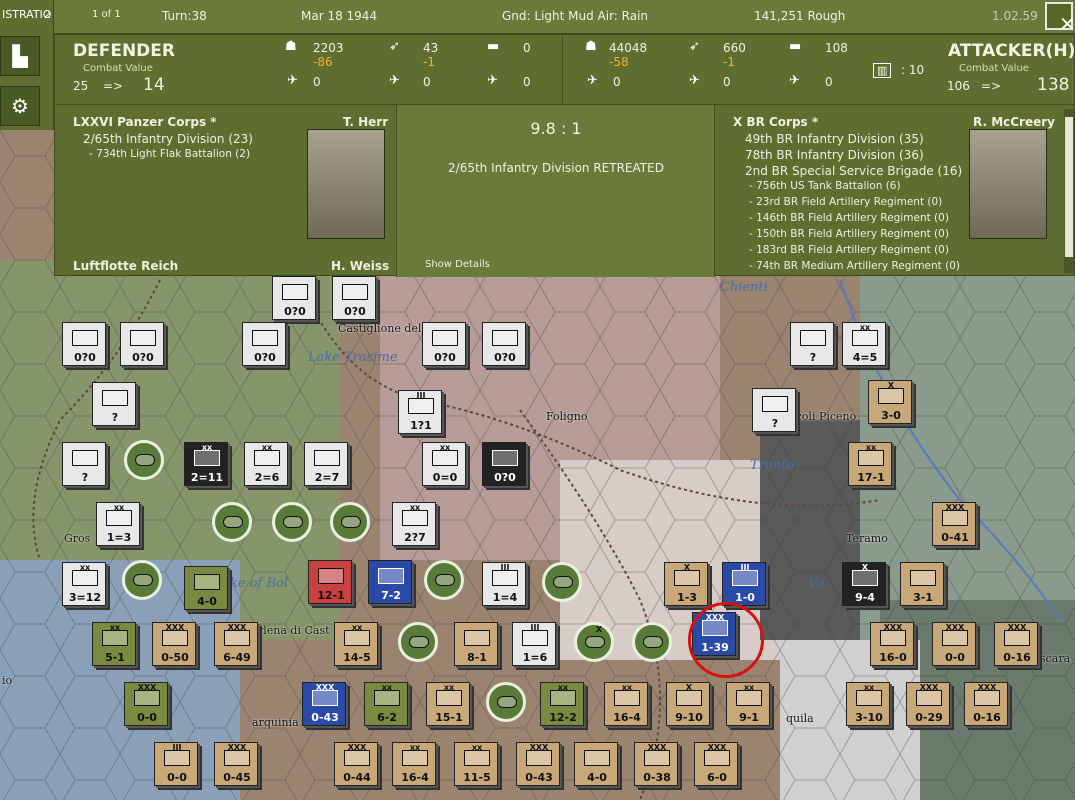  What do you see at coordinates (534, 644) in the screenshot?
I see `unit-counter: III 1=6` at bounding box center [534, 644].